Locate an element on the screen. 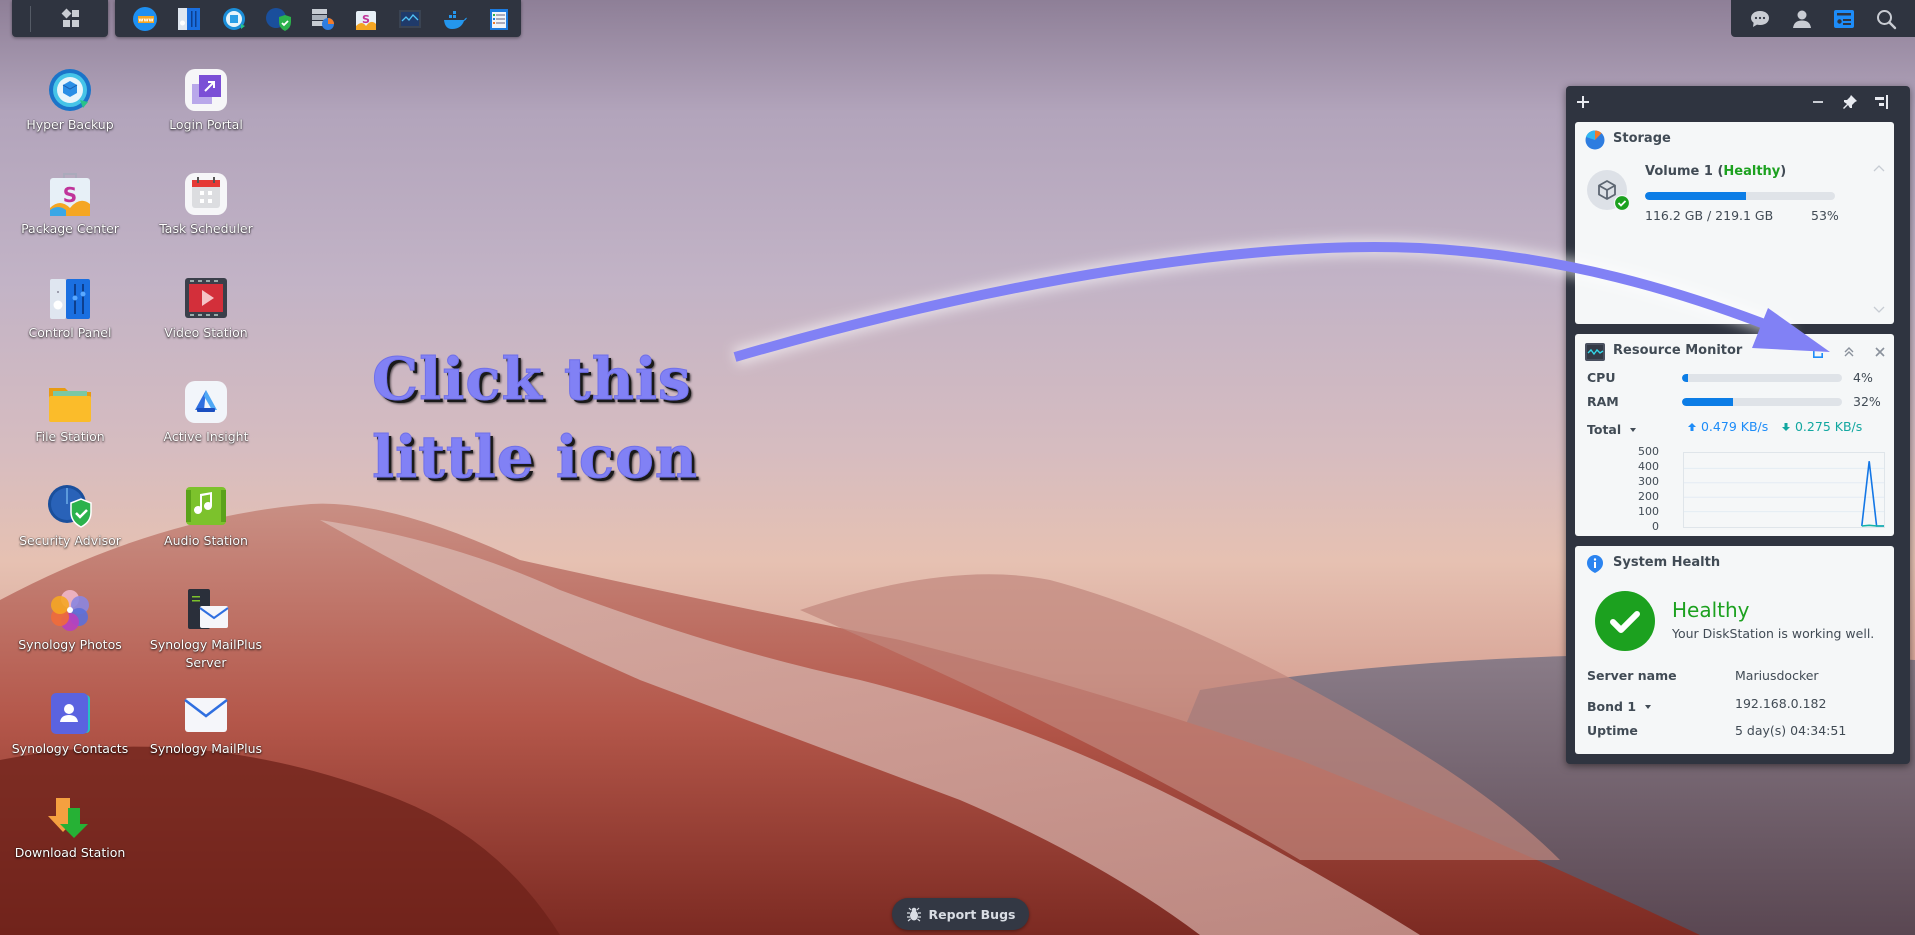  close-icon is located at coordinates (1880, 352).